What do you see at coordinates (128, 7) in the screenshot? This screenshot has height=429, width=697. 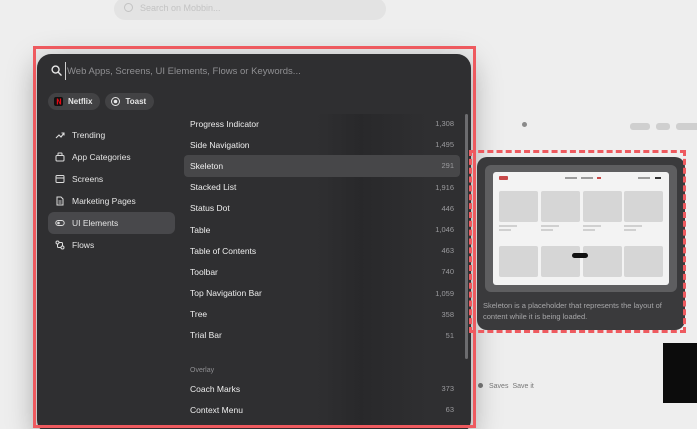 I see `search-icon` at bounding box center [128, 7].